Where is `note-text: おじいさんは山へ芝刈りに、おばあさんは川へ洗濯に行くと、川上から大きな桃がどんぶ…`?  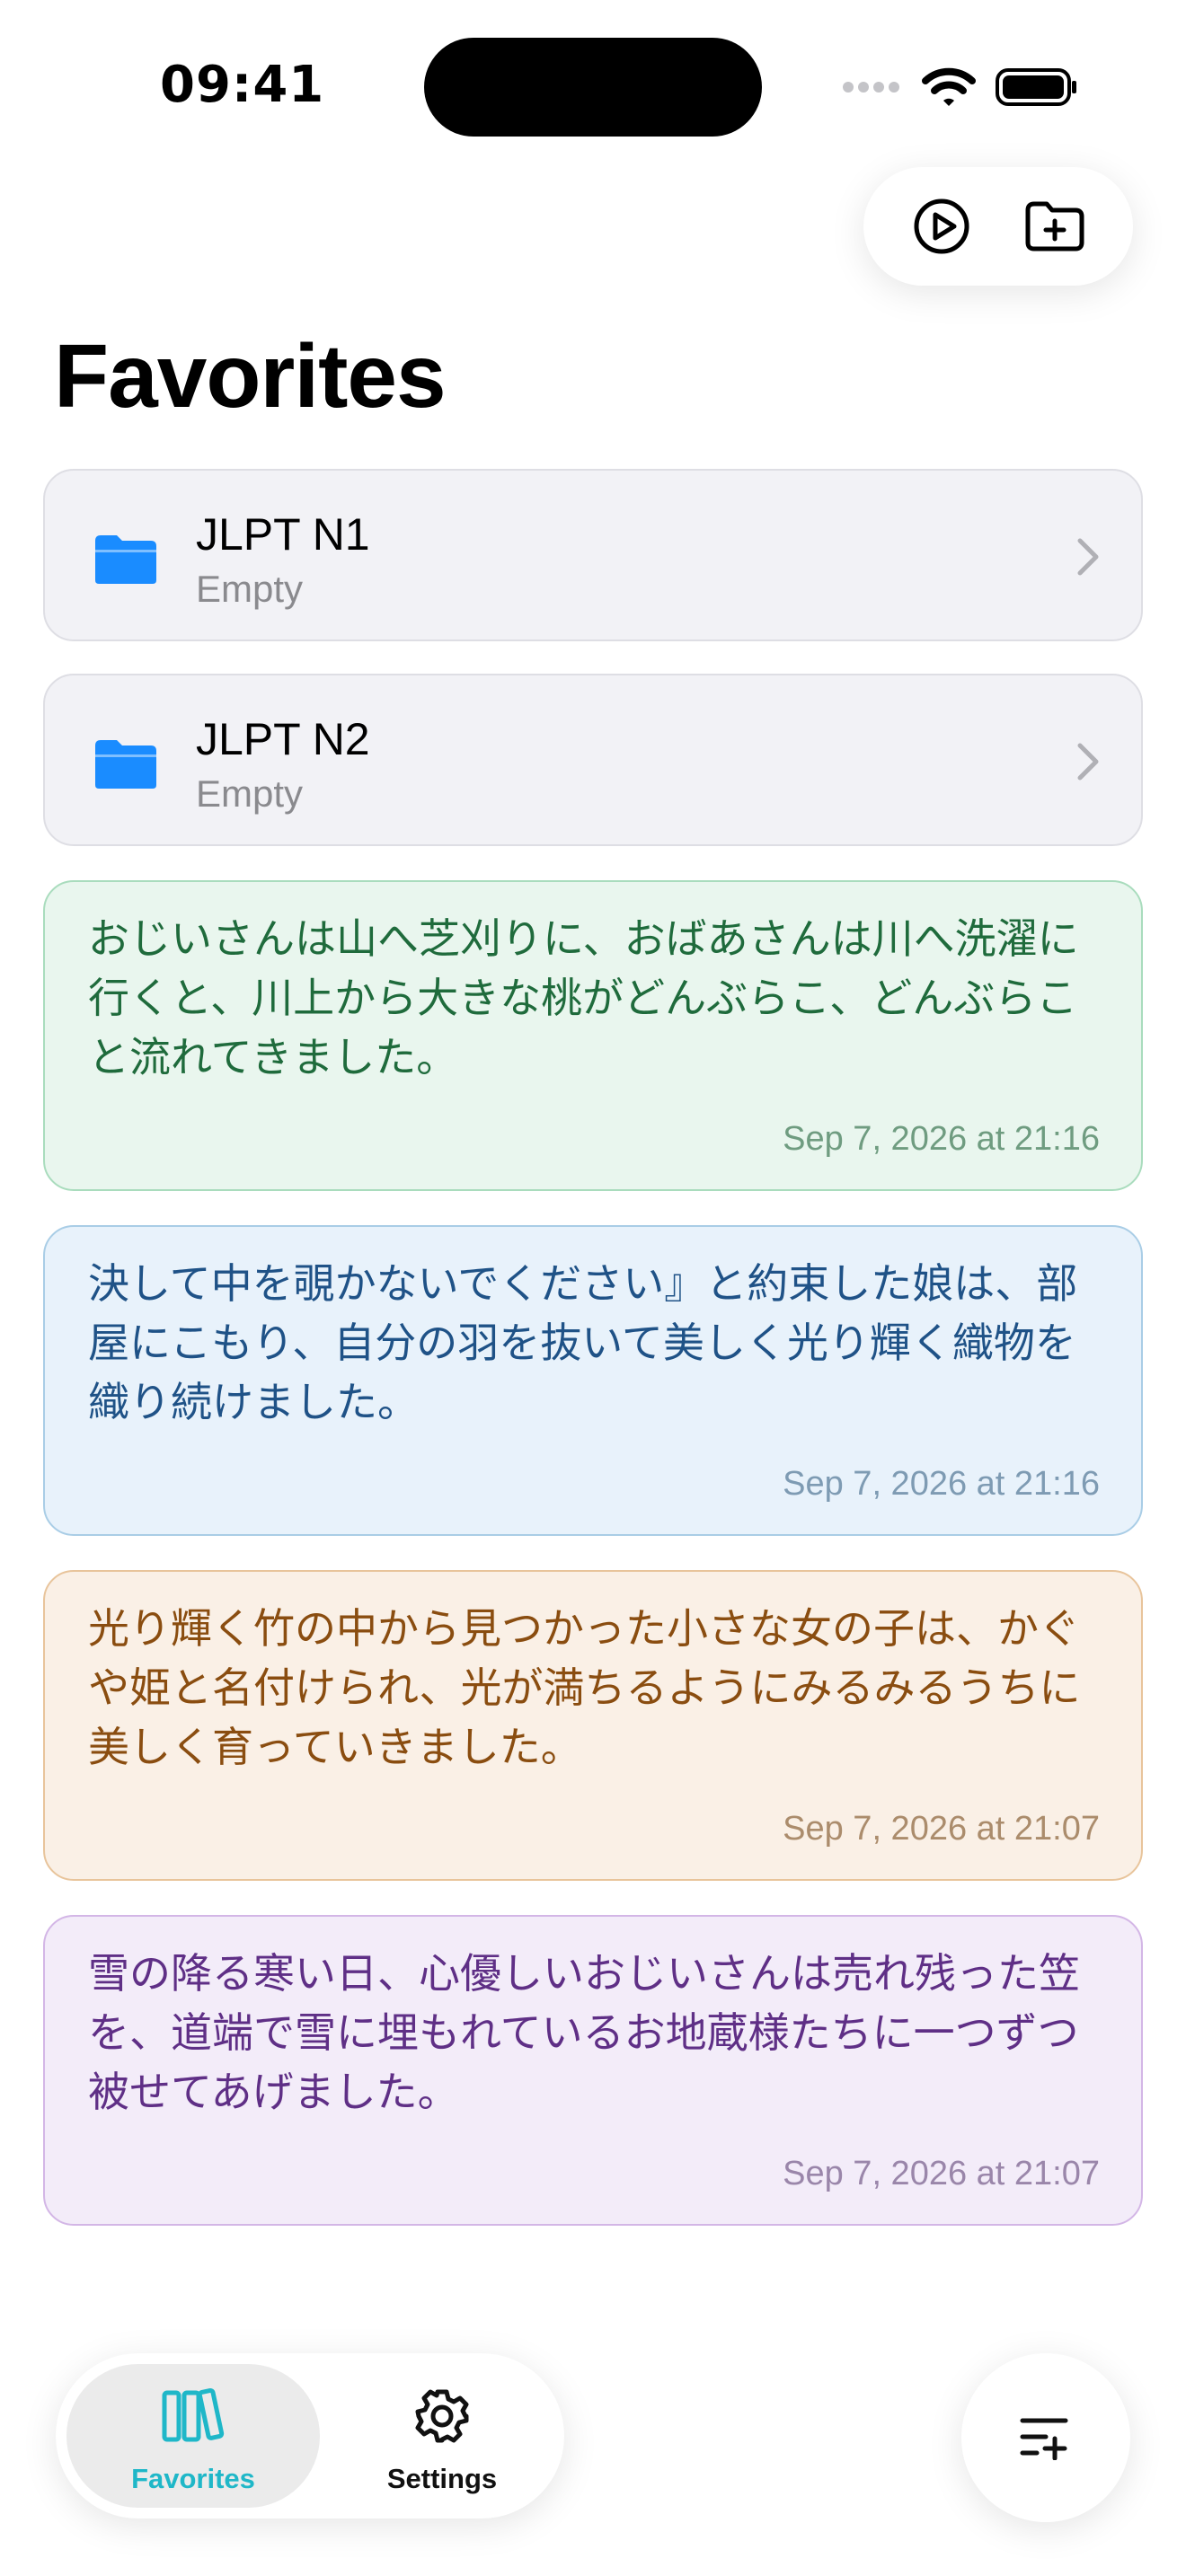 note-text: おじいさんは山へ芝刈りに、おばあさんは川へ洗濯に行くと、川上から大きな桃がどんぶ… is located at coordinates (583, 997).